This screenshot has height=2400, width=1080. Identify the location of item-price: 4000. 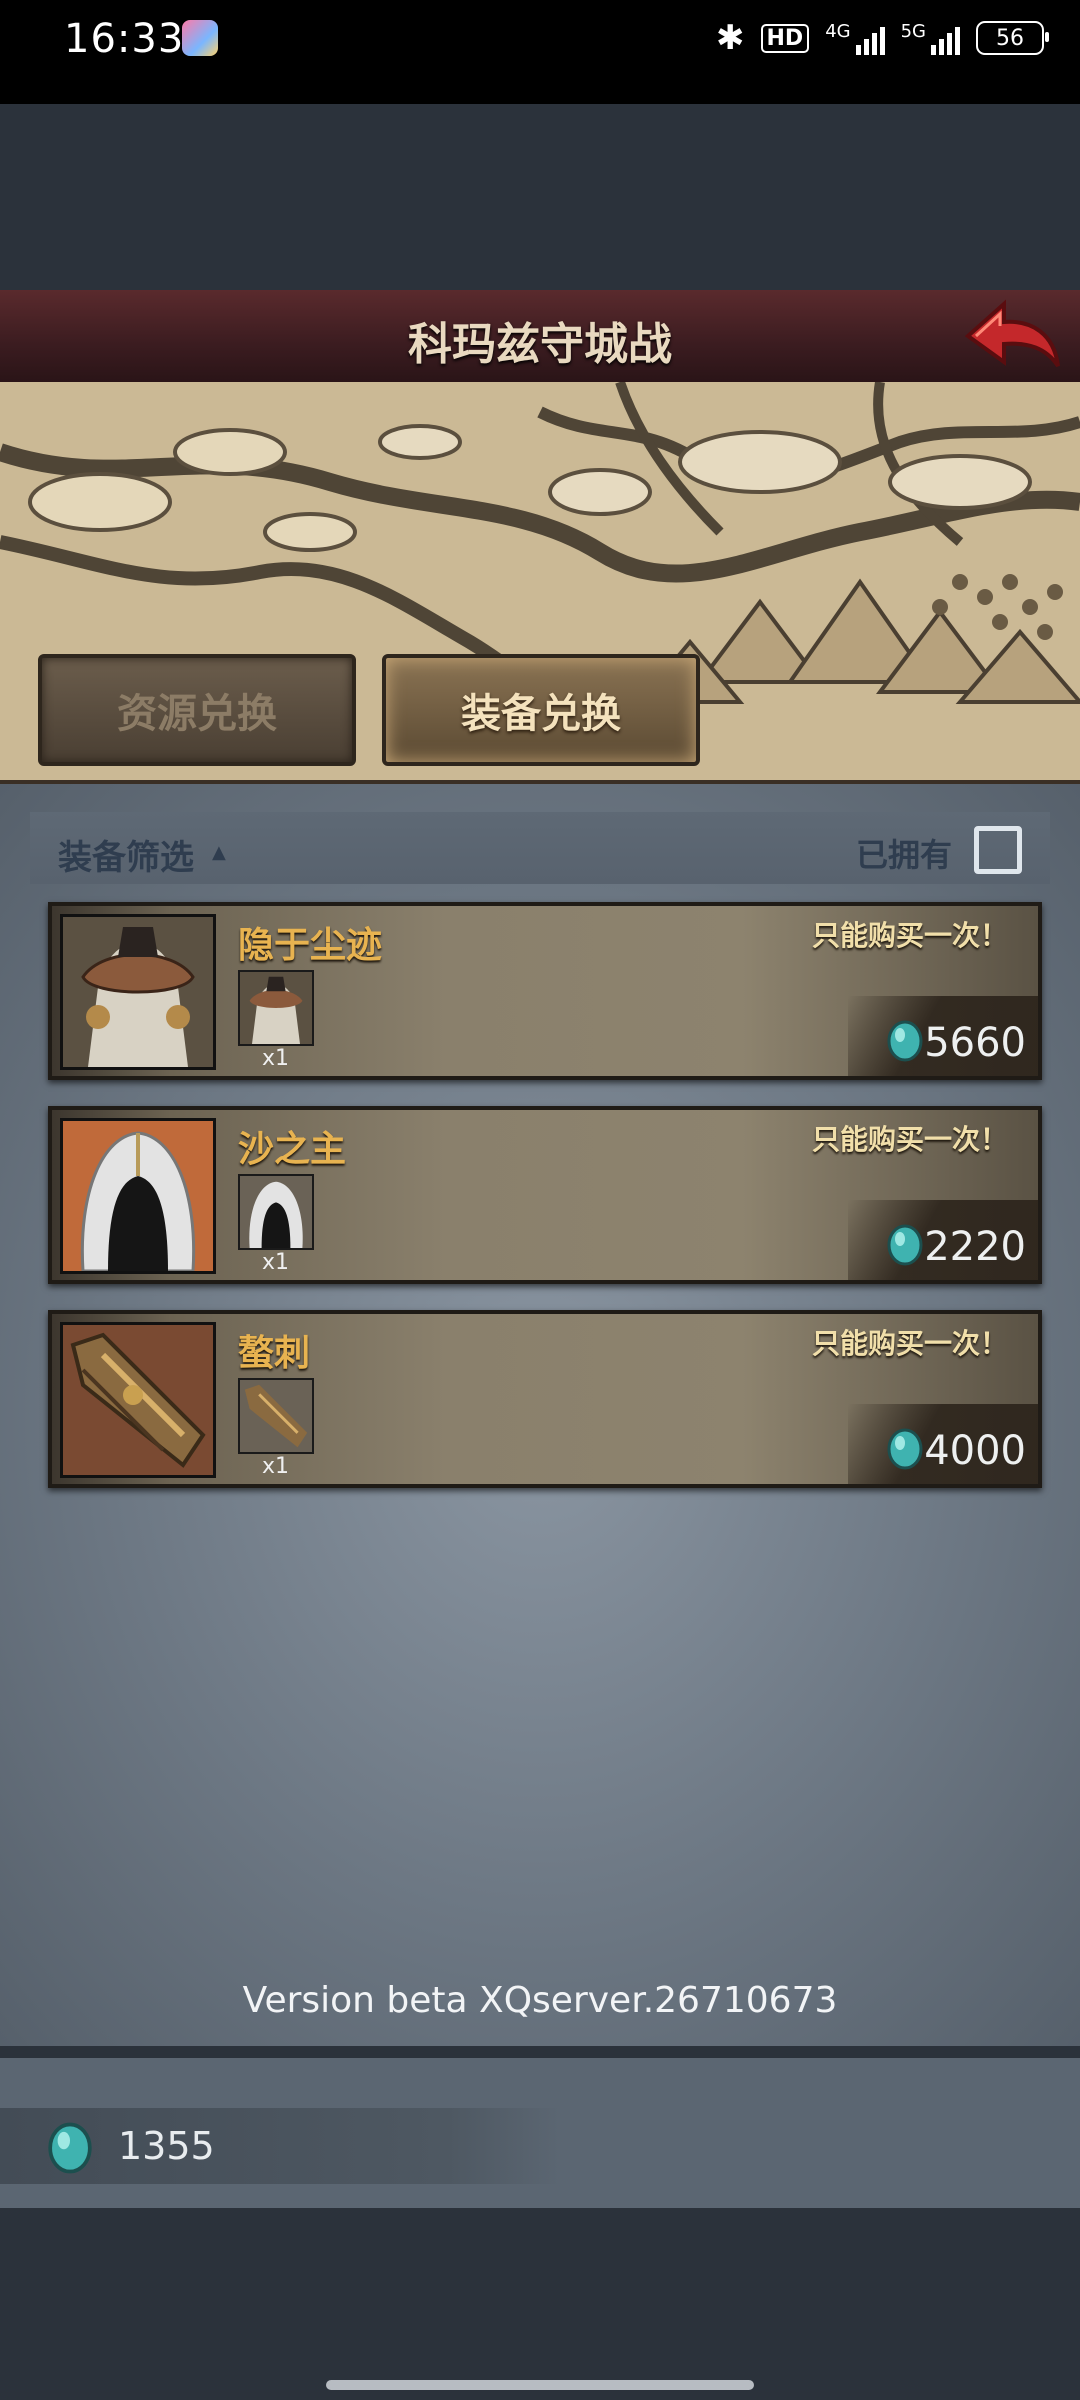
(975, 1451).